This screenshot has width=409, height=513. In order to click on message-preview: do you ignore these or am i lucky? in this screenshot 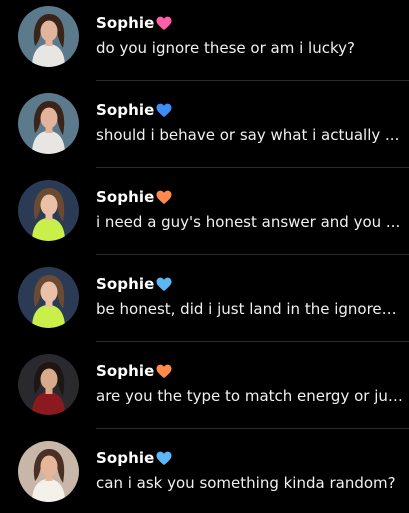, I will do `click(225, 48)`.